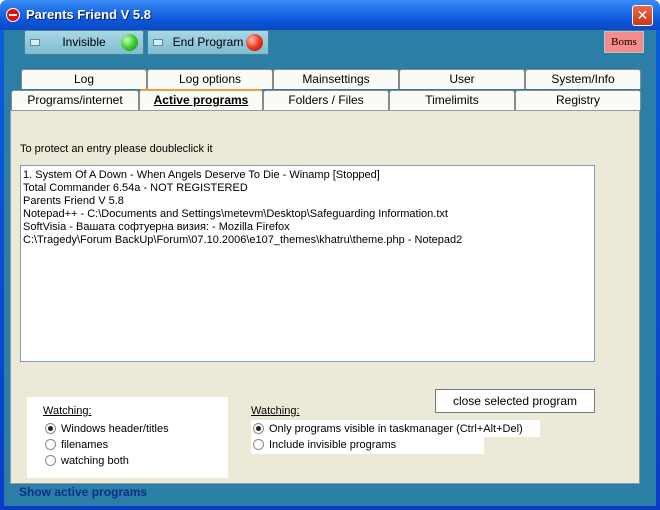 The height and width of the screenshot is (510, 660). I want to click on radio-watching-both, so click(50, 460).